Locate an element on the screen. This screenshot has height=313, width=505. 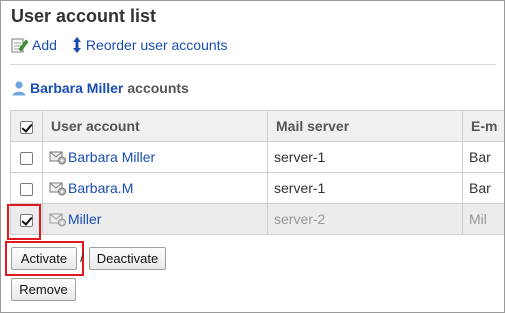
user-account-cell: Miller is located at coordinates (155, 219).